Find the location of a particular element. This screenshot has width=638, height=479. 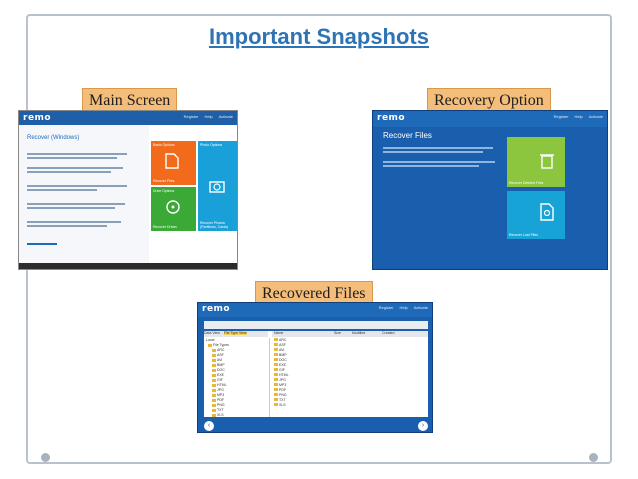

recovered-menu-register: Register is located at coordinates (386, 307).